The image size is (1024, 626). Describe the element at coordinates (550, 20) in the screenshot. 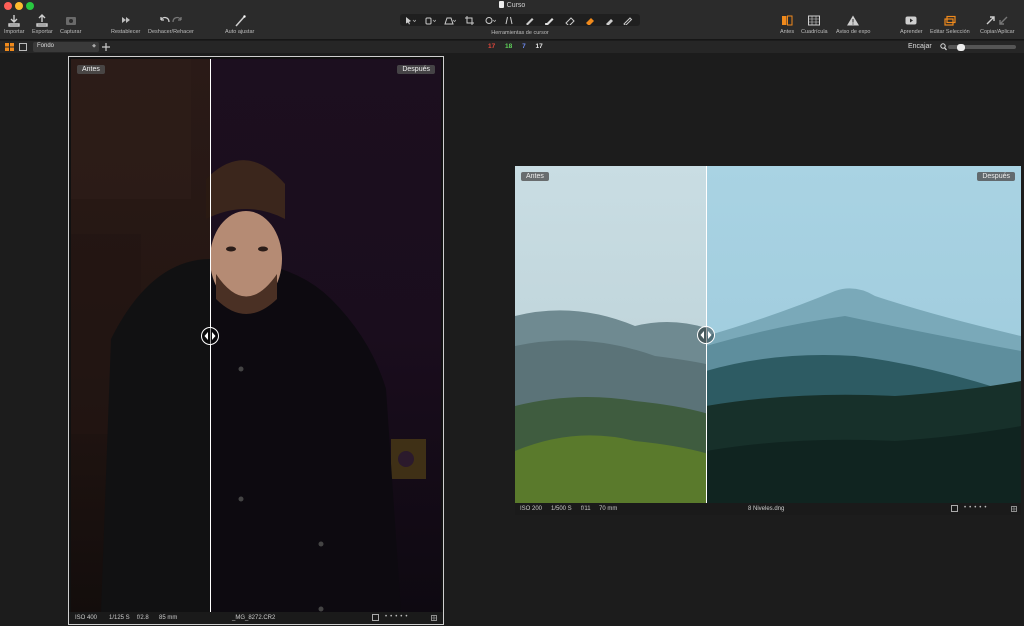

I see `draw-mask-icon` at that location.